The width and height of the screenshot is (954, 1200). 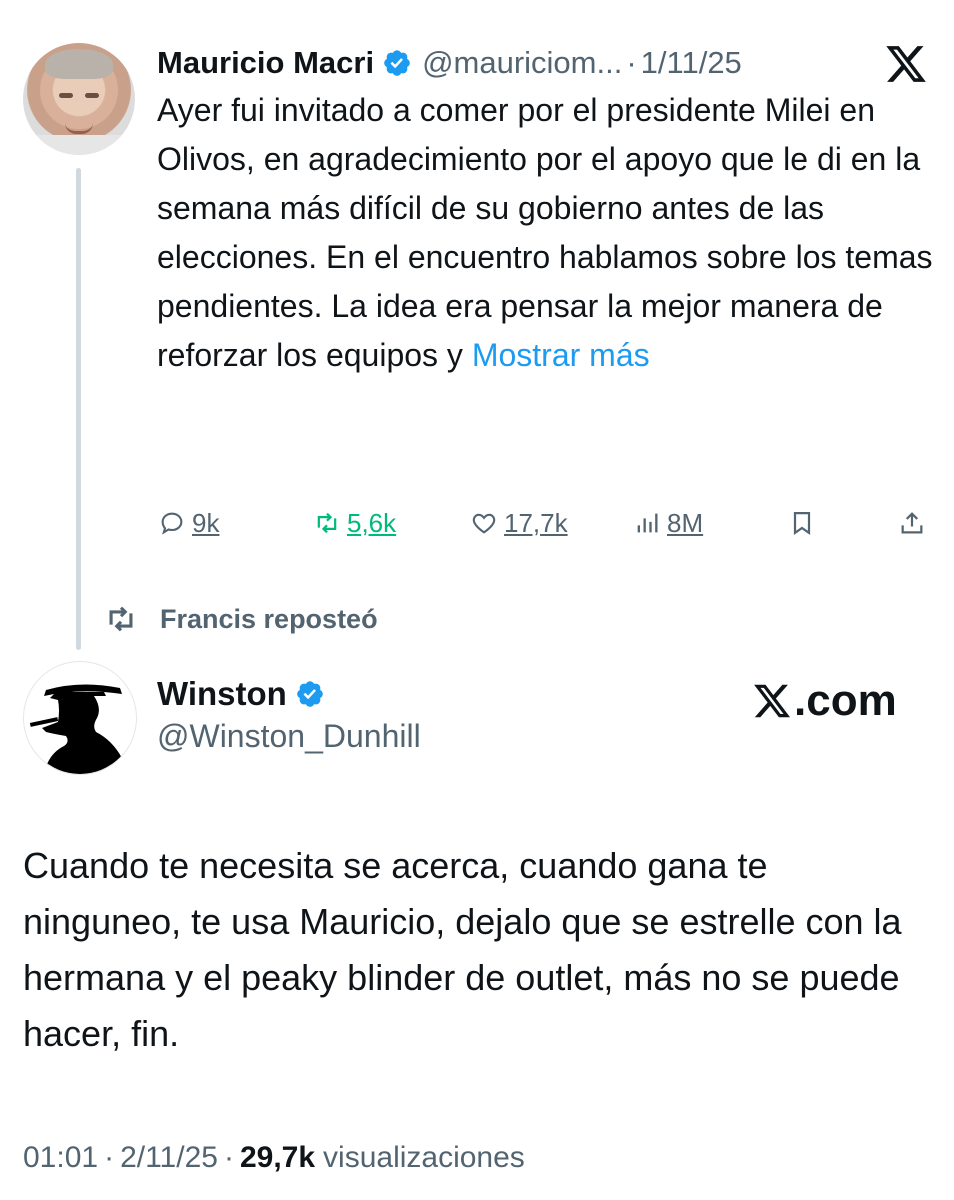 What do you see at coordinates (647, 523) in the screenshot?
I see `views-icon` at bounding box center [647, 523].